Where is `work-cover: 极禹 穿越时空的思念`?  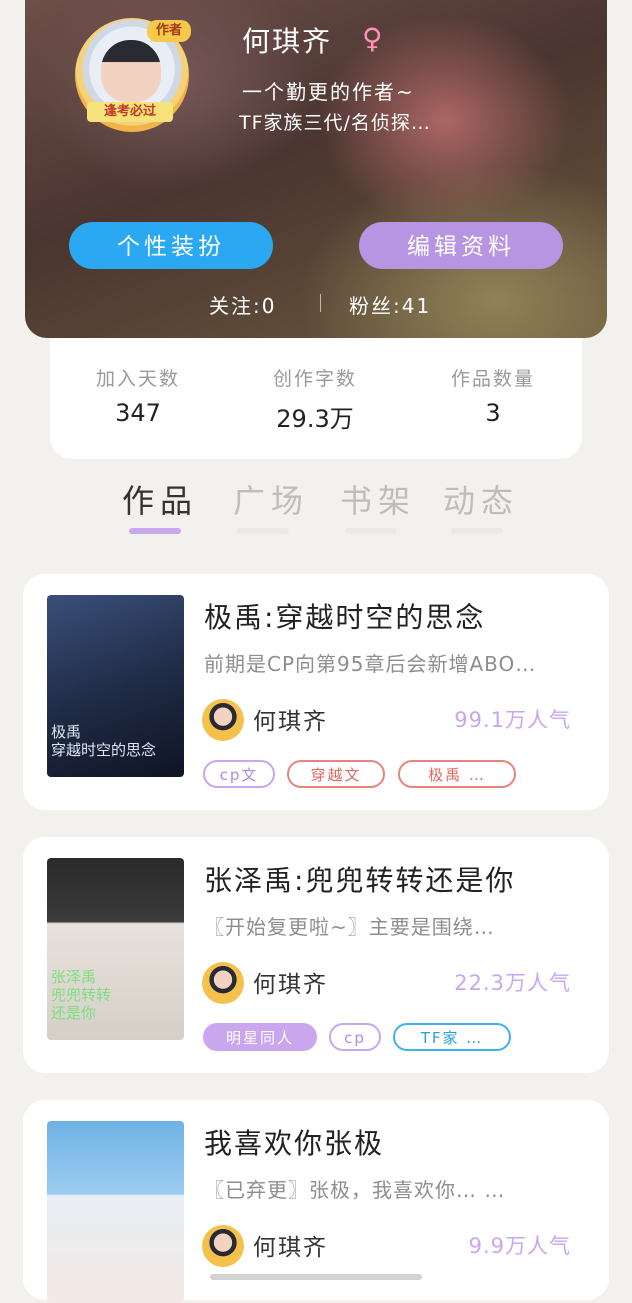
work-cover: 极禹 穿越时空的思念 is located at coordinates (115, 686).